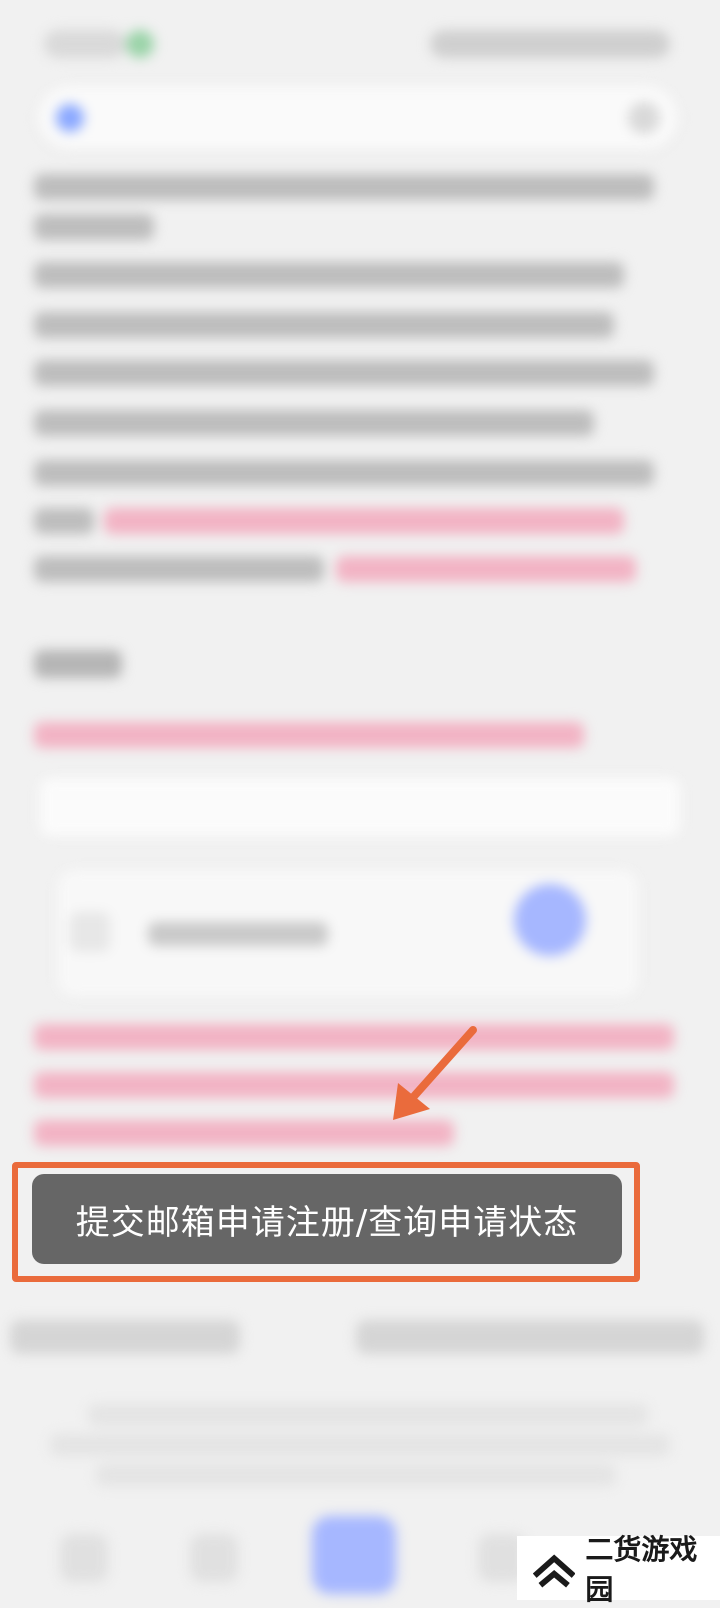  What do you see at coordinates (140, 44) in the screenshot?
I see `status-indicator` at bounding box center [140, 44].